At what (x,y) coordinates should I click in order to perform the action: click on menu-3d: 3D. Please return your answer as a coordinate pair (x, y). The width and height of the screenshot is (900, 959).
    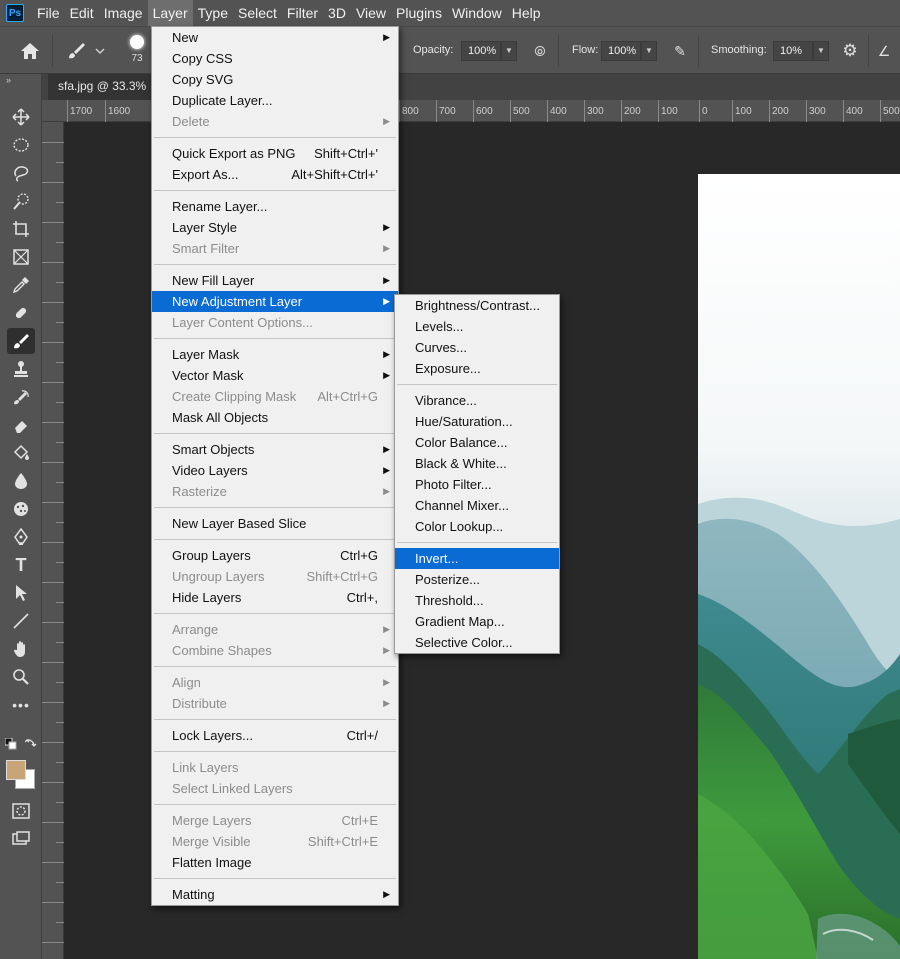
    Looking at the image, I should click on (337, 13).